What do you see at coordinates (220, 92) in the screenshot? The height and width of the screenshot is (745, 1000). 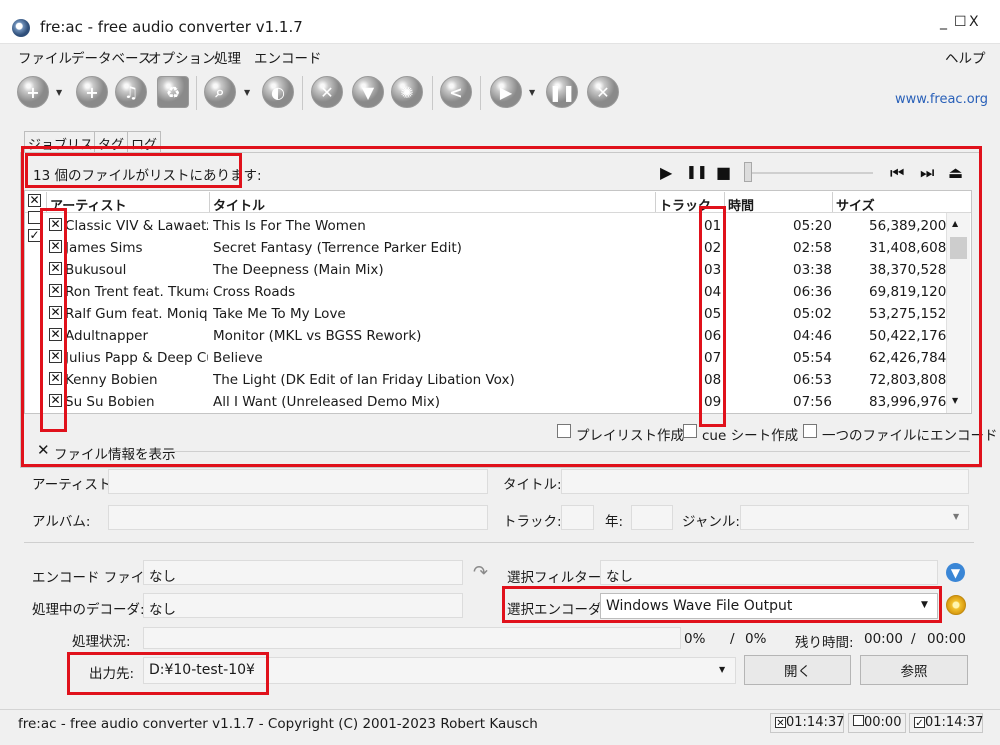 I see `search-icon: ⌕` at bounding box center [220, 92].